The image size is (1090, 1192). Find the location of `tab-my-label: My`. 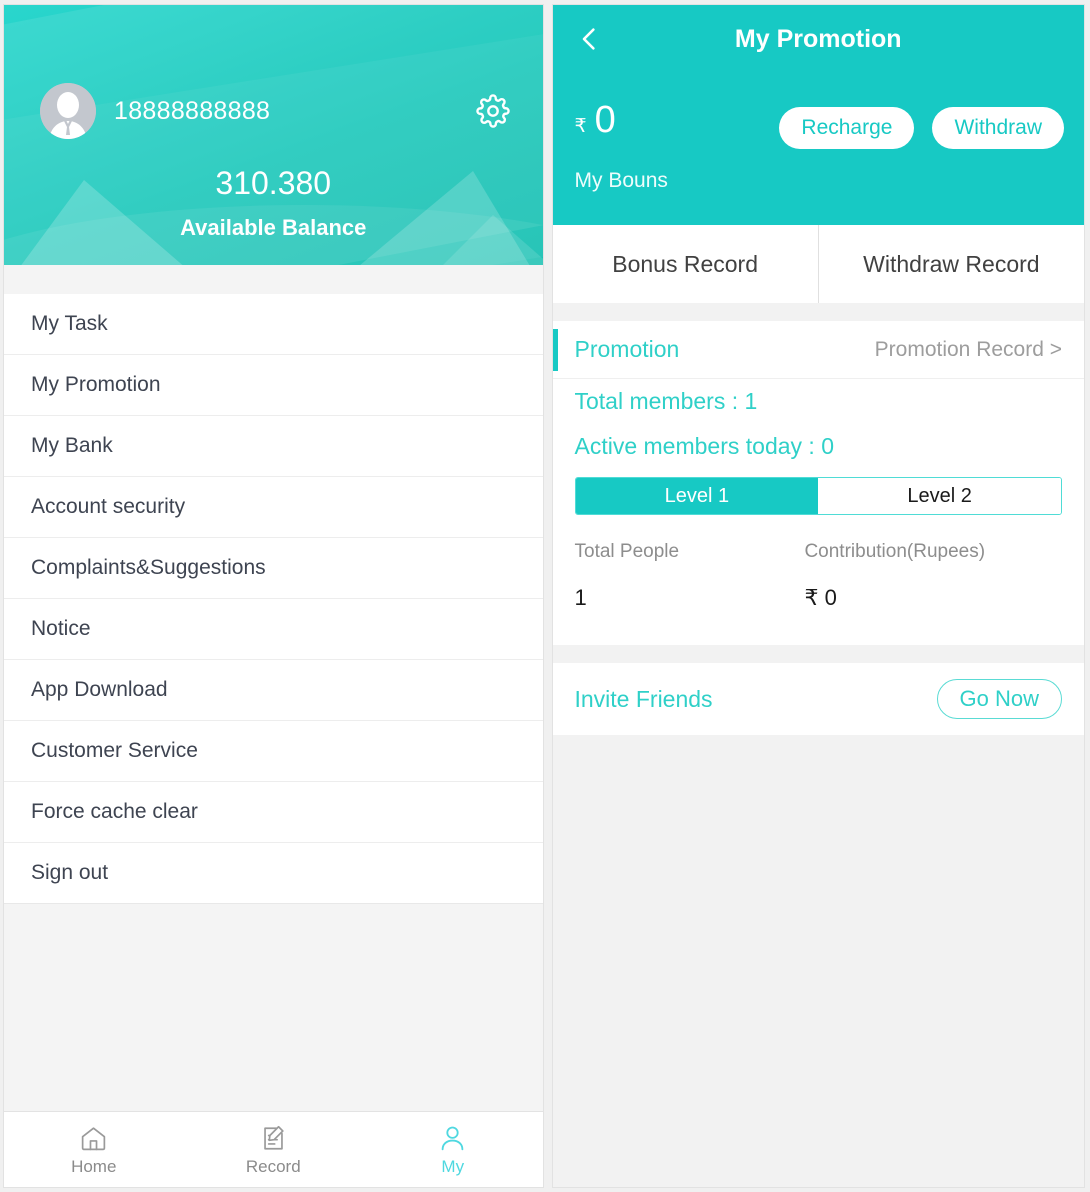

tab-my-label: My is located at coordinates (453, 1166).